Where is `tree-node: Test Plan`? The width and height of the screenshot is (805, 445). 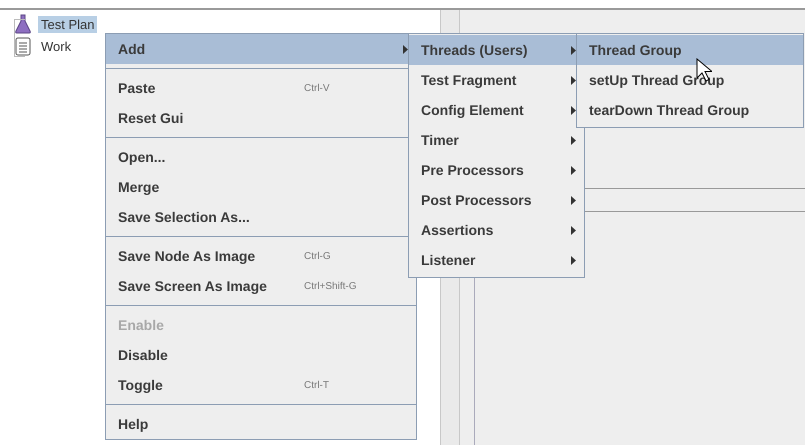 tree-node: Test Plan is located at coordinates (68, 24).